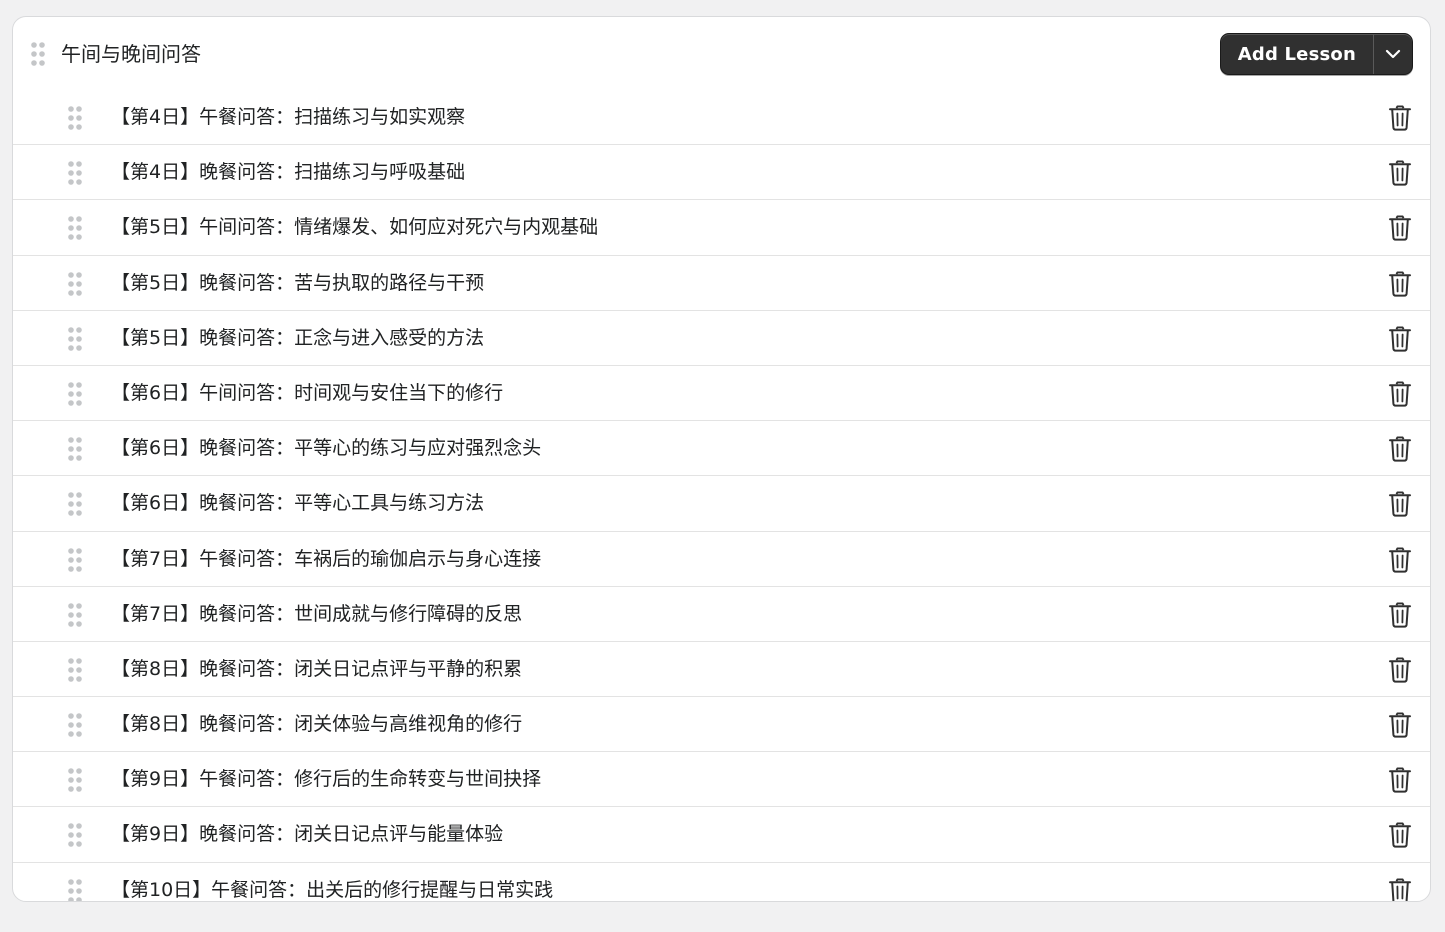 The image size is (1445, 932). What do you see at coordinates (721, 449) in the screenshot?
I see `lesson-row: 【第6日】晚餐问答：平等心的练习与应对强烈念头` at bounding box center [721, 449].